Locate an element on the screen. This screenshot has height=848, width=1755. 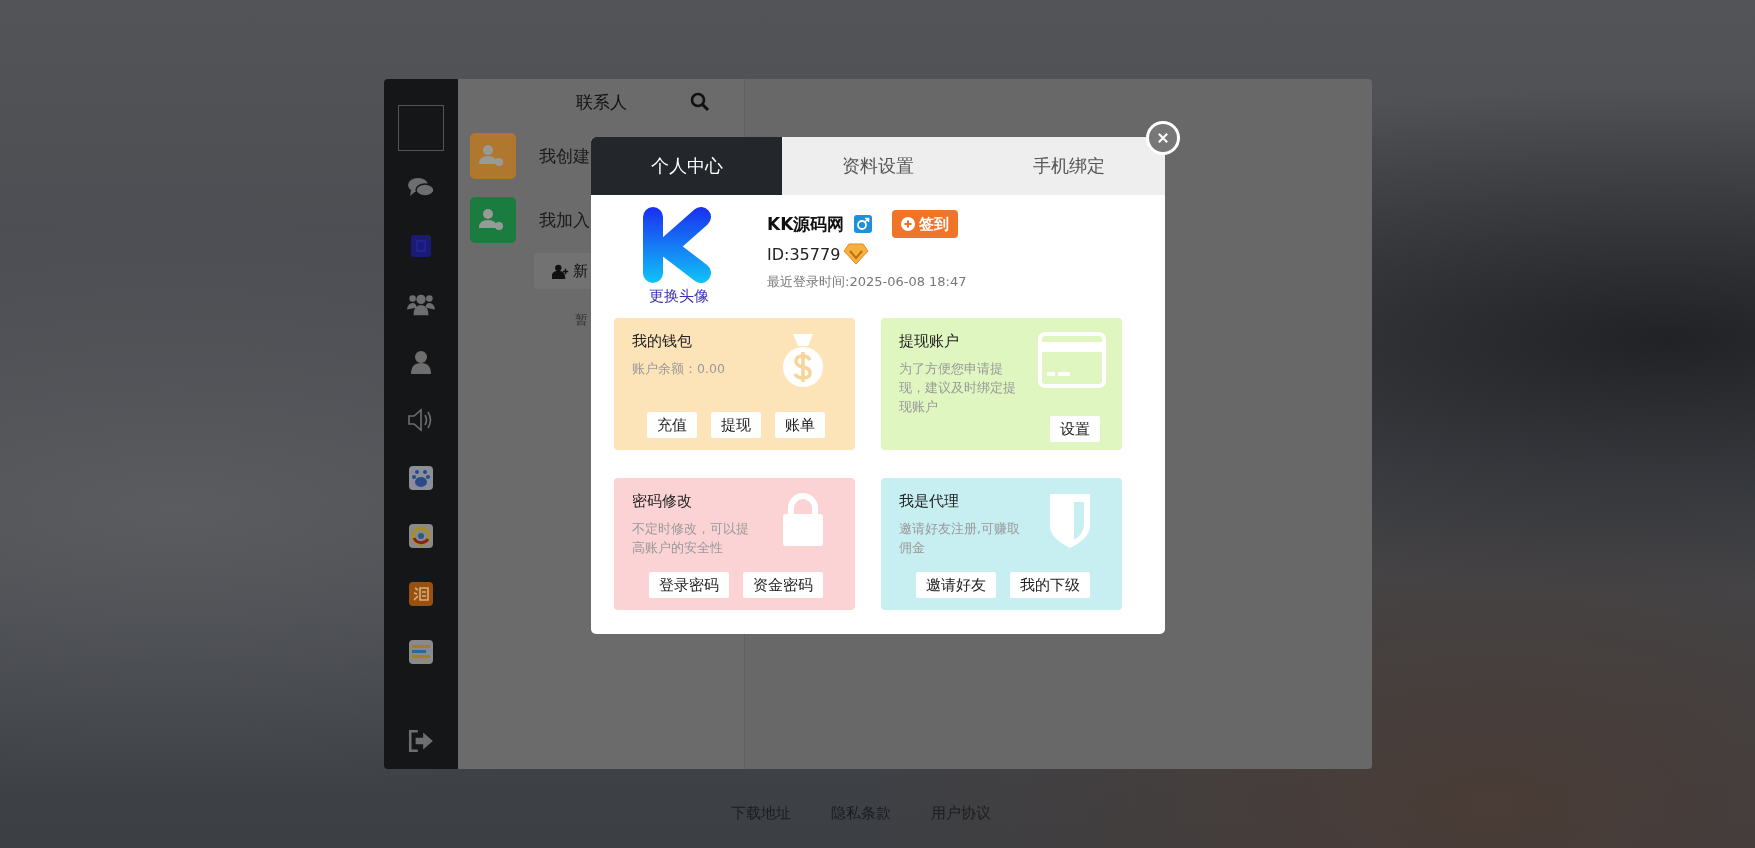
last-login-time: 最近登录时间:2025-06-08 18:47 is located at coordinates (867, 282).